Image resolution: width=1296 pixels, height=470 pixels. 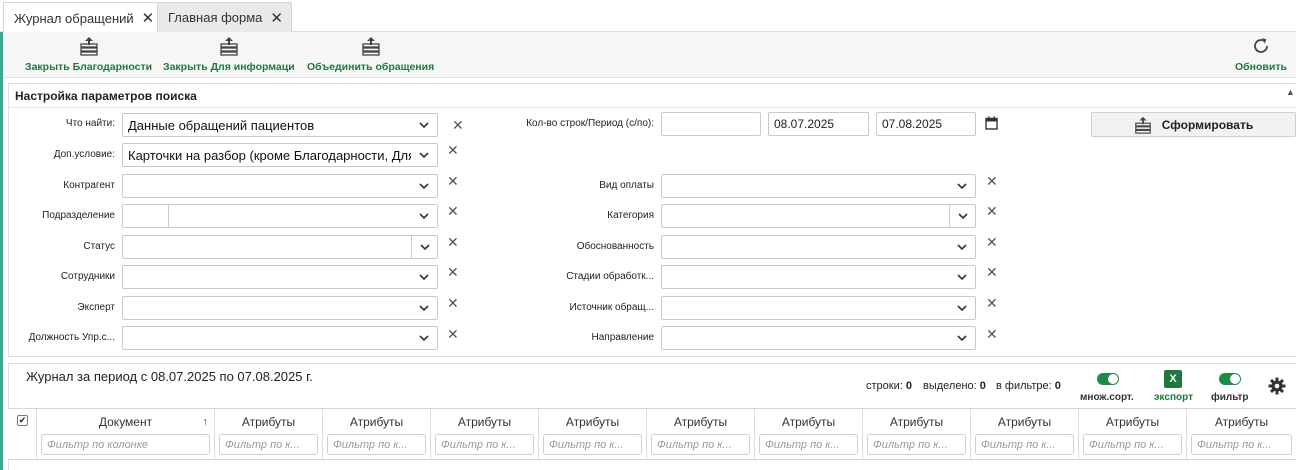 What do you see at coordinates (106, 95) in the screenshot?
I see `panel-title: Настройка параметров поиска` at bounding box center [106, 95].